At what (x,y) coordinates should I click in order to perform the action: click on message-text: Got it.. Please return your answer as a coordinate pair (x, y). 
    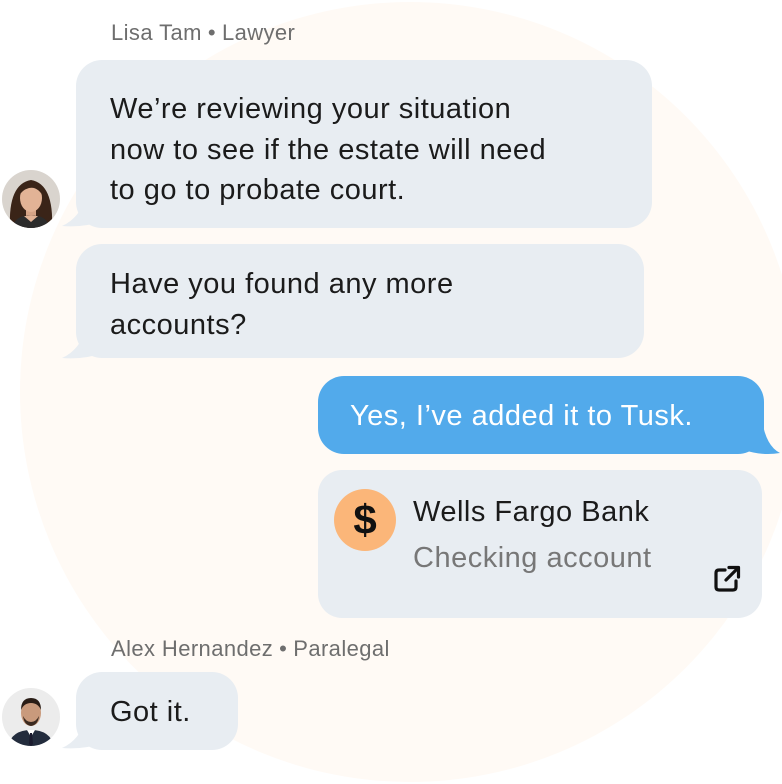
    Looking at the image, I should click on (150, 712).